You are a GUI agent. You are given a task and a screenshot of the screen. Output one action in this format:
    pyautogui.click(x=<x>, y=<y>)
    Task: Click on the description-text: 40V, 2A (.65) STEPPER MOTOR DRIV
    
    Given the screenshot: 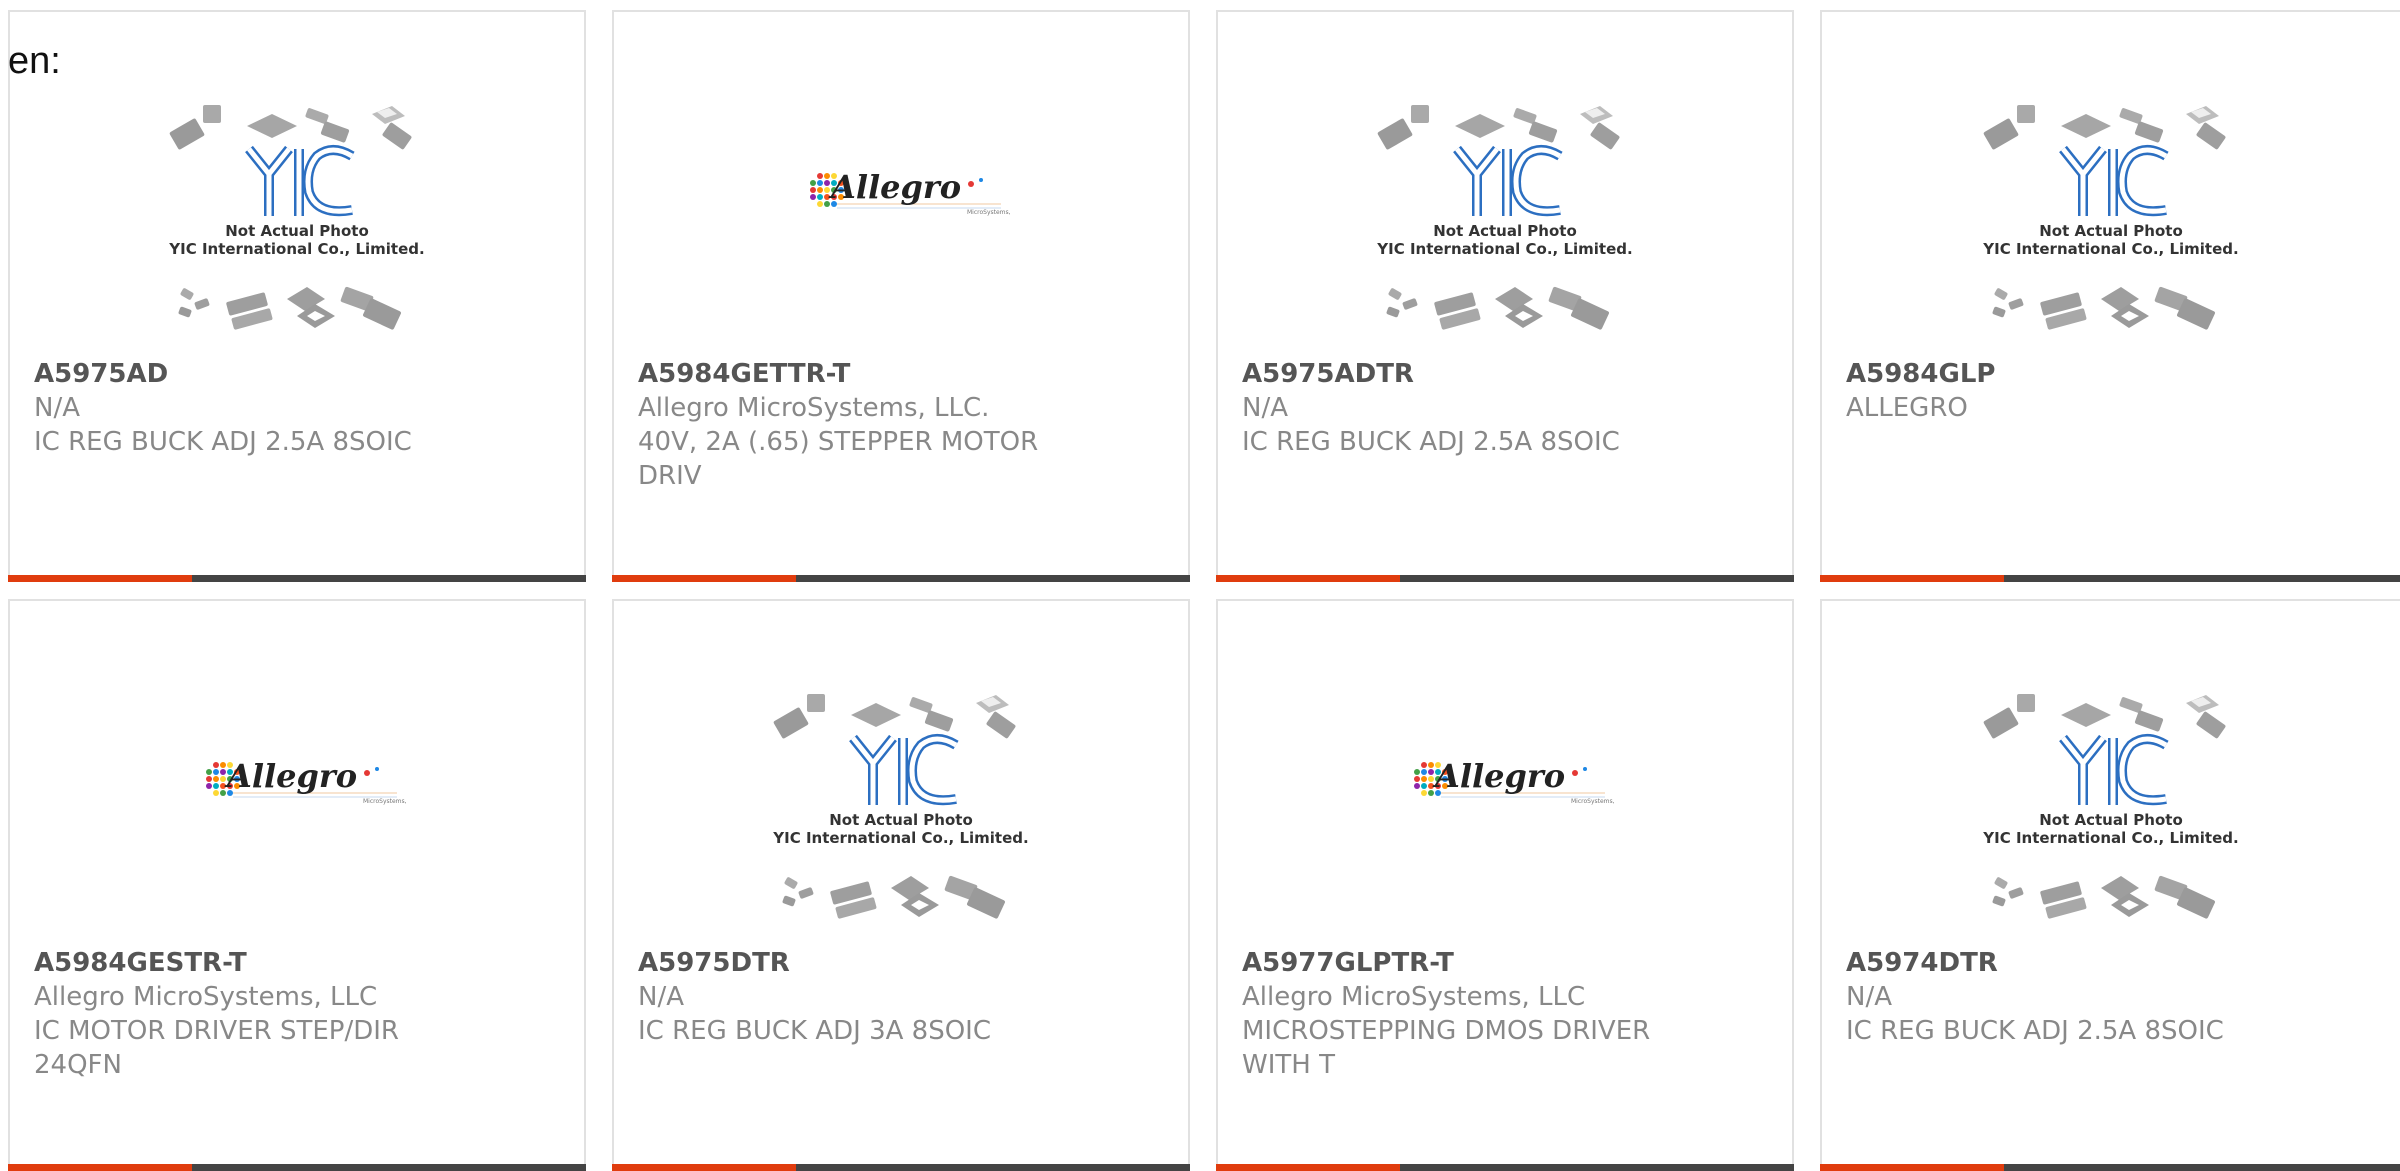 What is the action you would take?
    pyautogui.click(x=838, y=459)
    